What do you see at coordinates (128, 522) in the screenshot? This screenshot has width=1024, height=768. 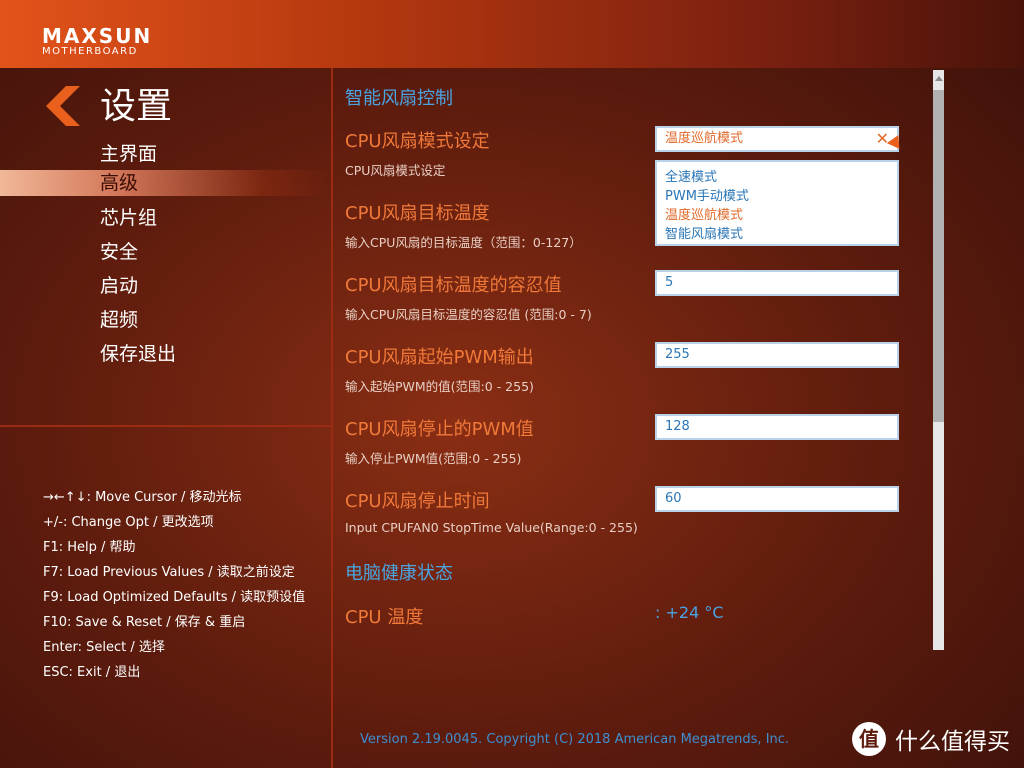 I see `help-row: +/-: Change Opt / 更改选项` at bounding box center [128, 522].